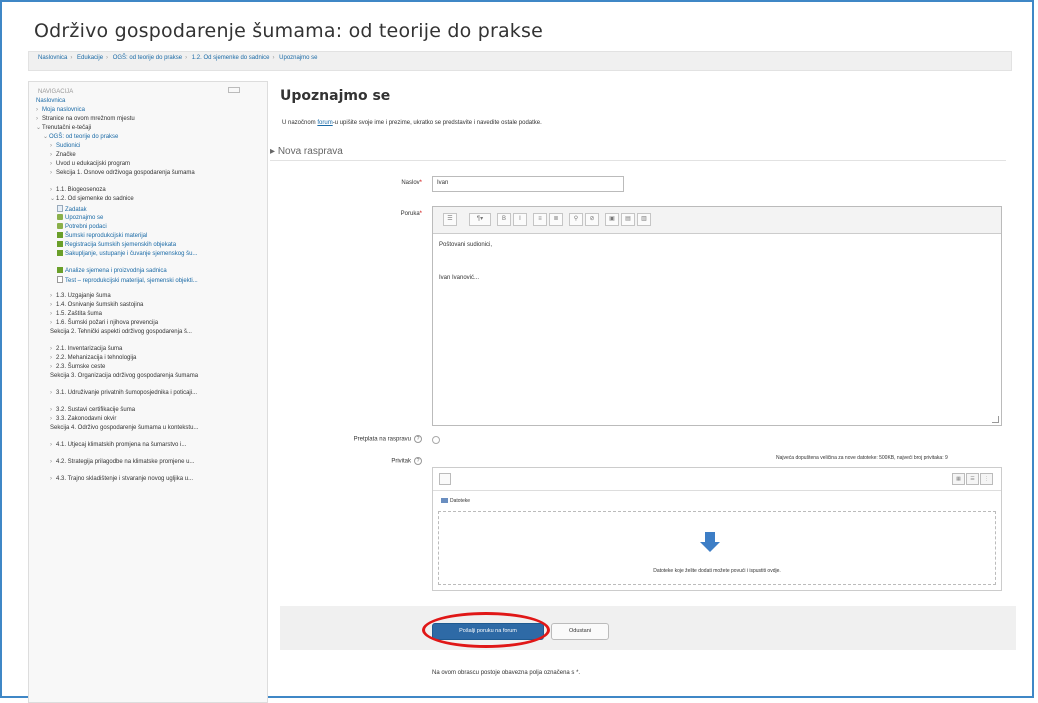  Describe the element at coordinates (148, 102) in the screenshot. I see `sidebar-item: Naslovnica` at that location.